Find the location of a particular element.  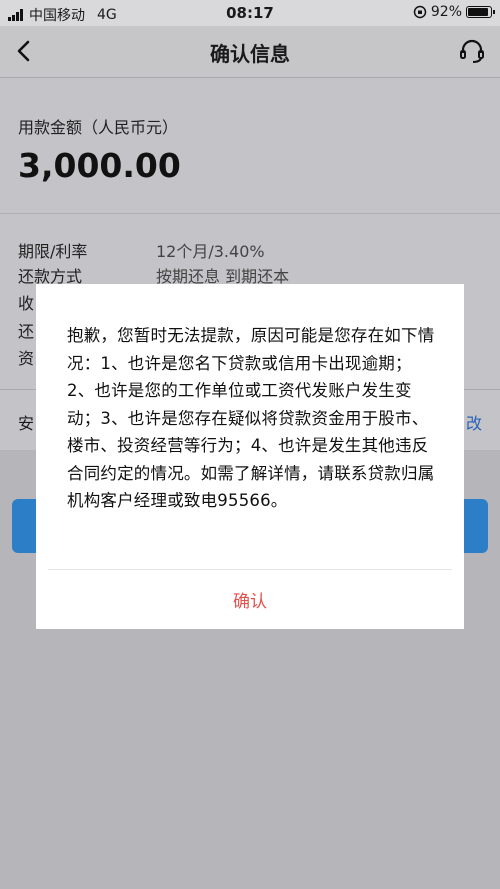

headset-icon is located at coordinates (472, 51).